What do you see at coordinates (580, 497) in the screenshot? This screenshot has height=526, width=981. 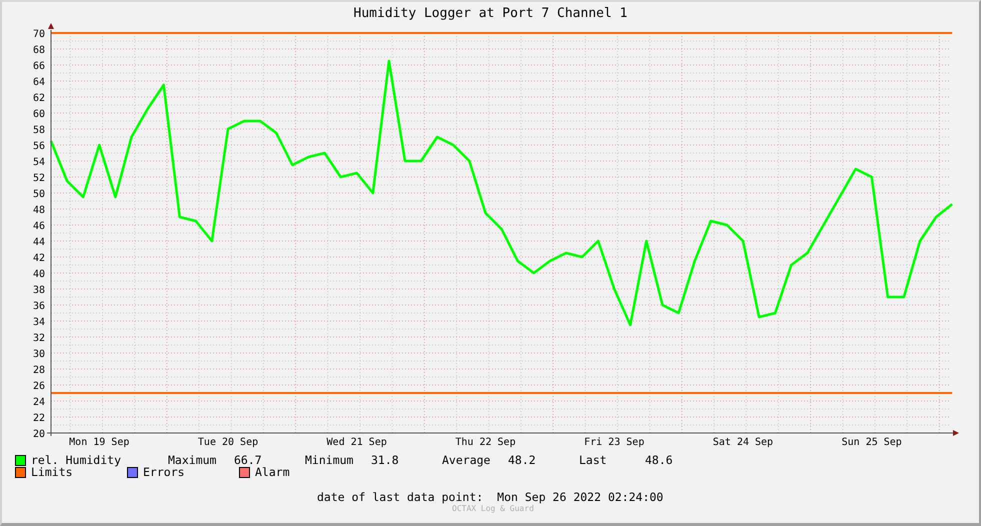 I see `last-data-value: Mon Sep 26 2022 02:24:00` at bounding box center [580, 497].